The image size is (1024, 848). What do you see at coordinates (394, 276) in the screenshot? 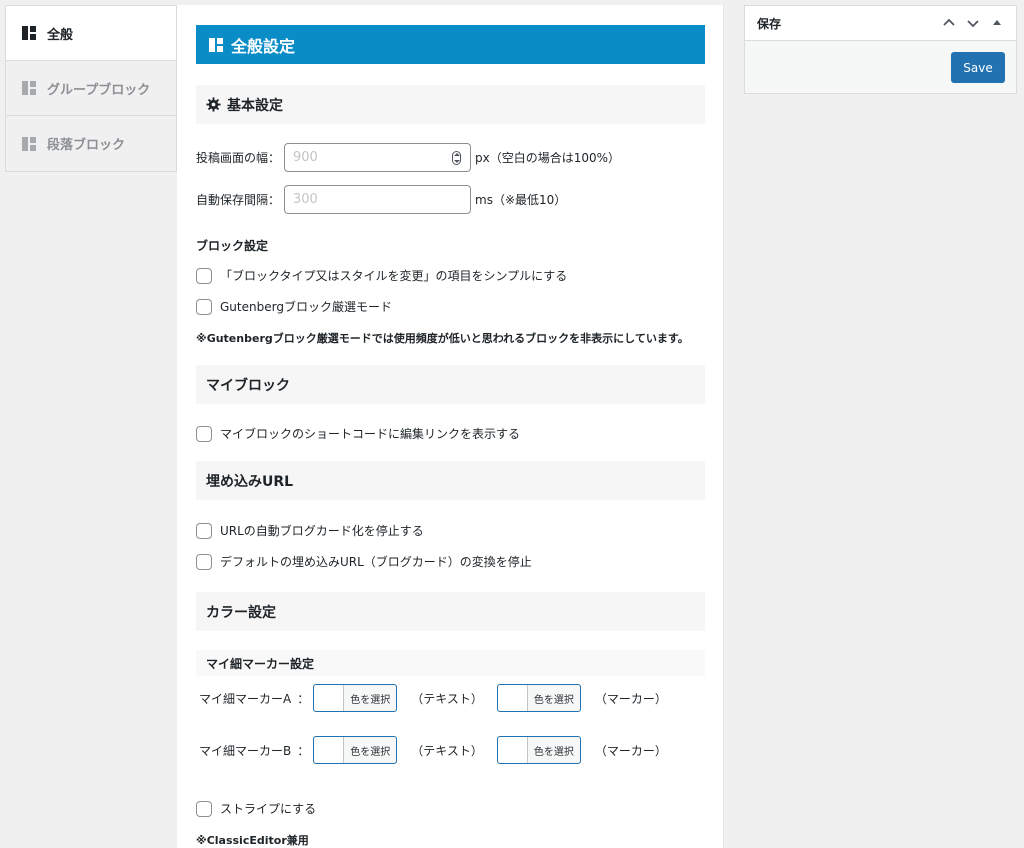
I see `option-label: 「ブロックタイプ又はスタイルを変更」の項目をシンプルにする` at bounding box center [394, 276].